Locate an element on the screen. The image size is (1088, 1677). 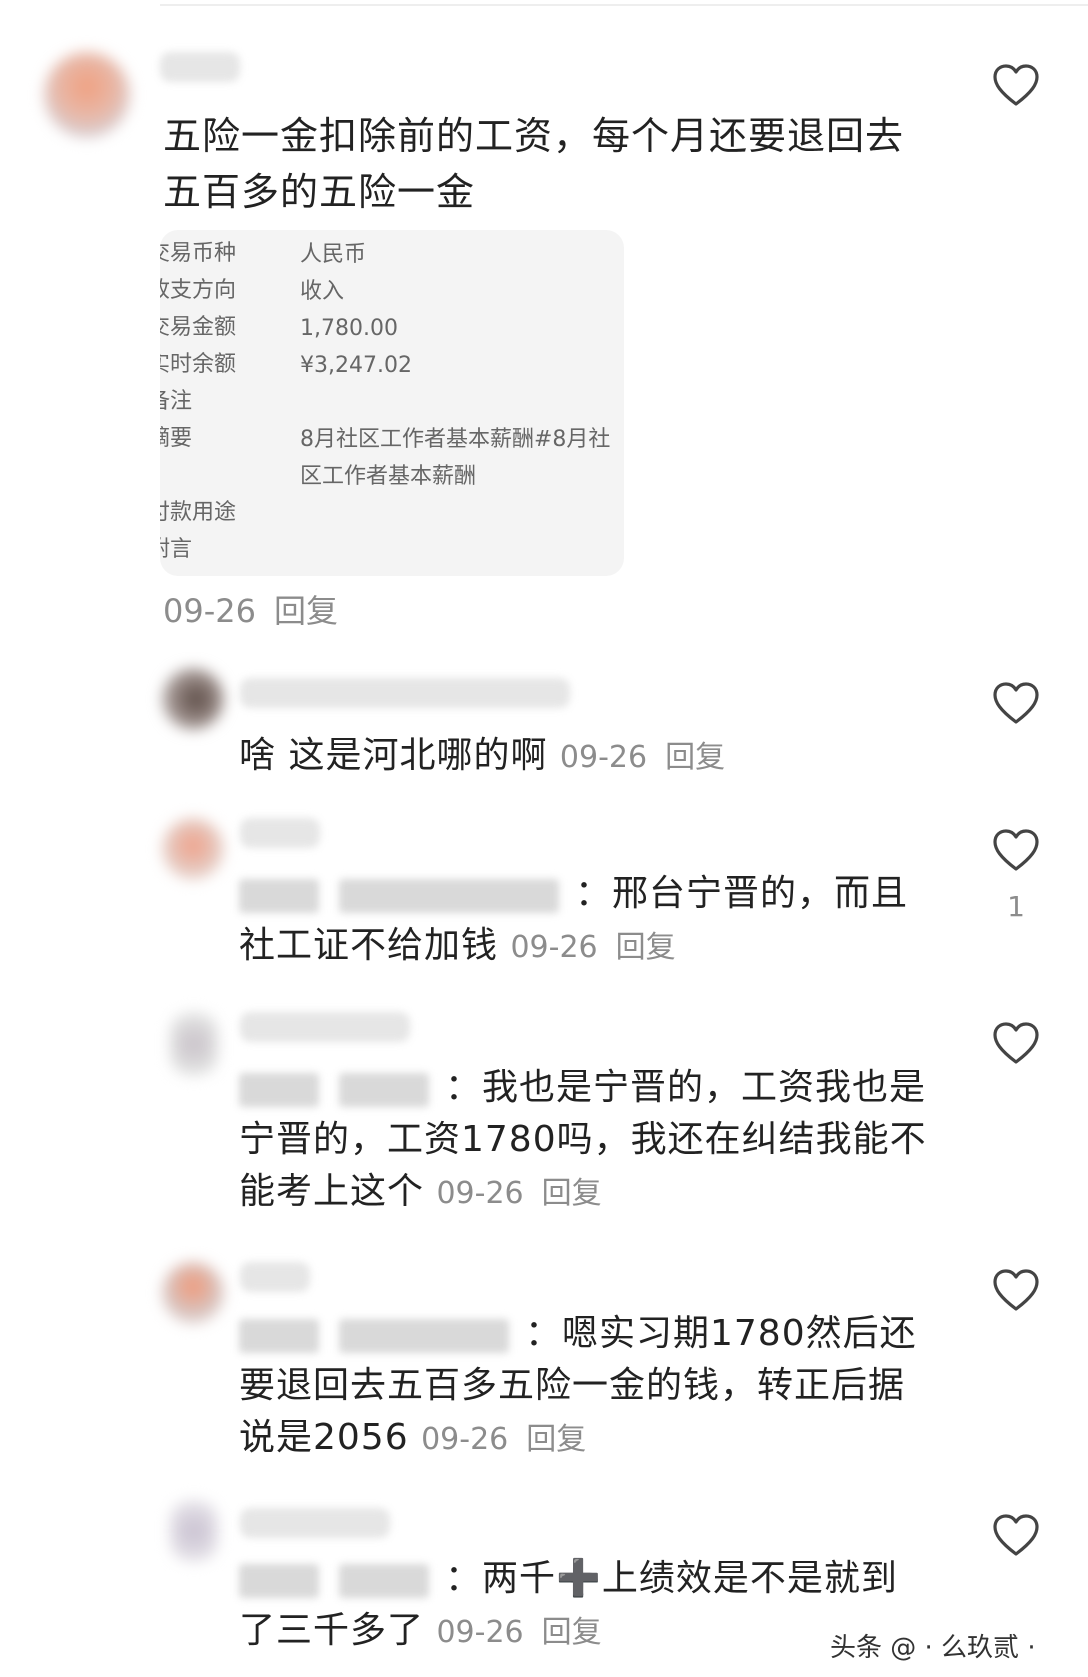
receipt-label: 附言 is located at coordinates (176, 549).